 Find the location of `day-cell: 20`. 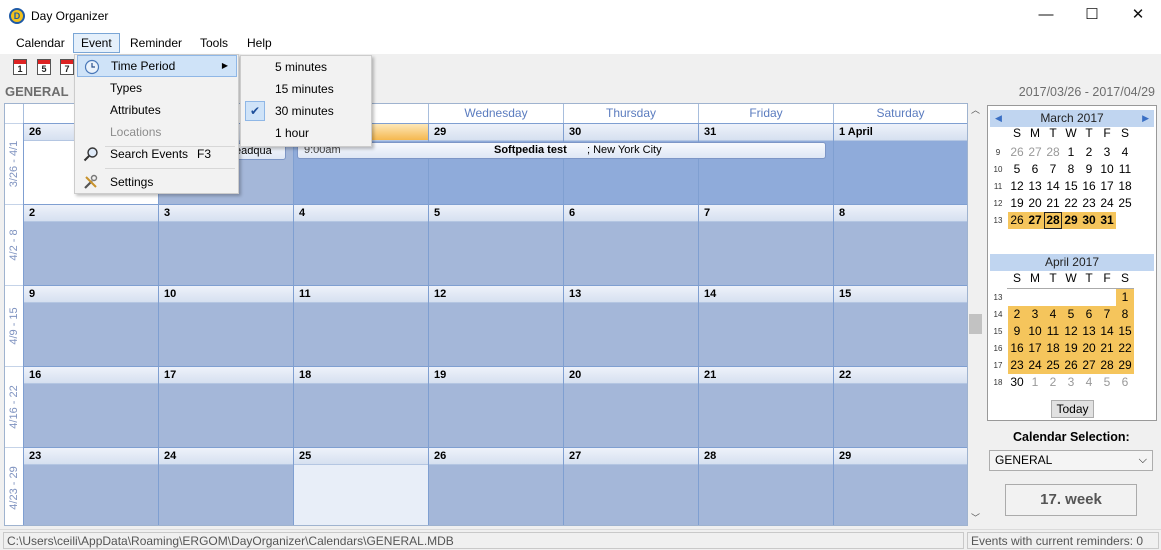

day-cell: 20 is located at coordinates (630, 406).